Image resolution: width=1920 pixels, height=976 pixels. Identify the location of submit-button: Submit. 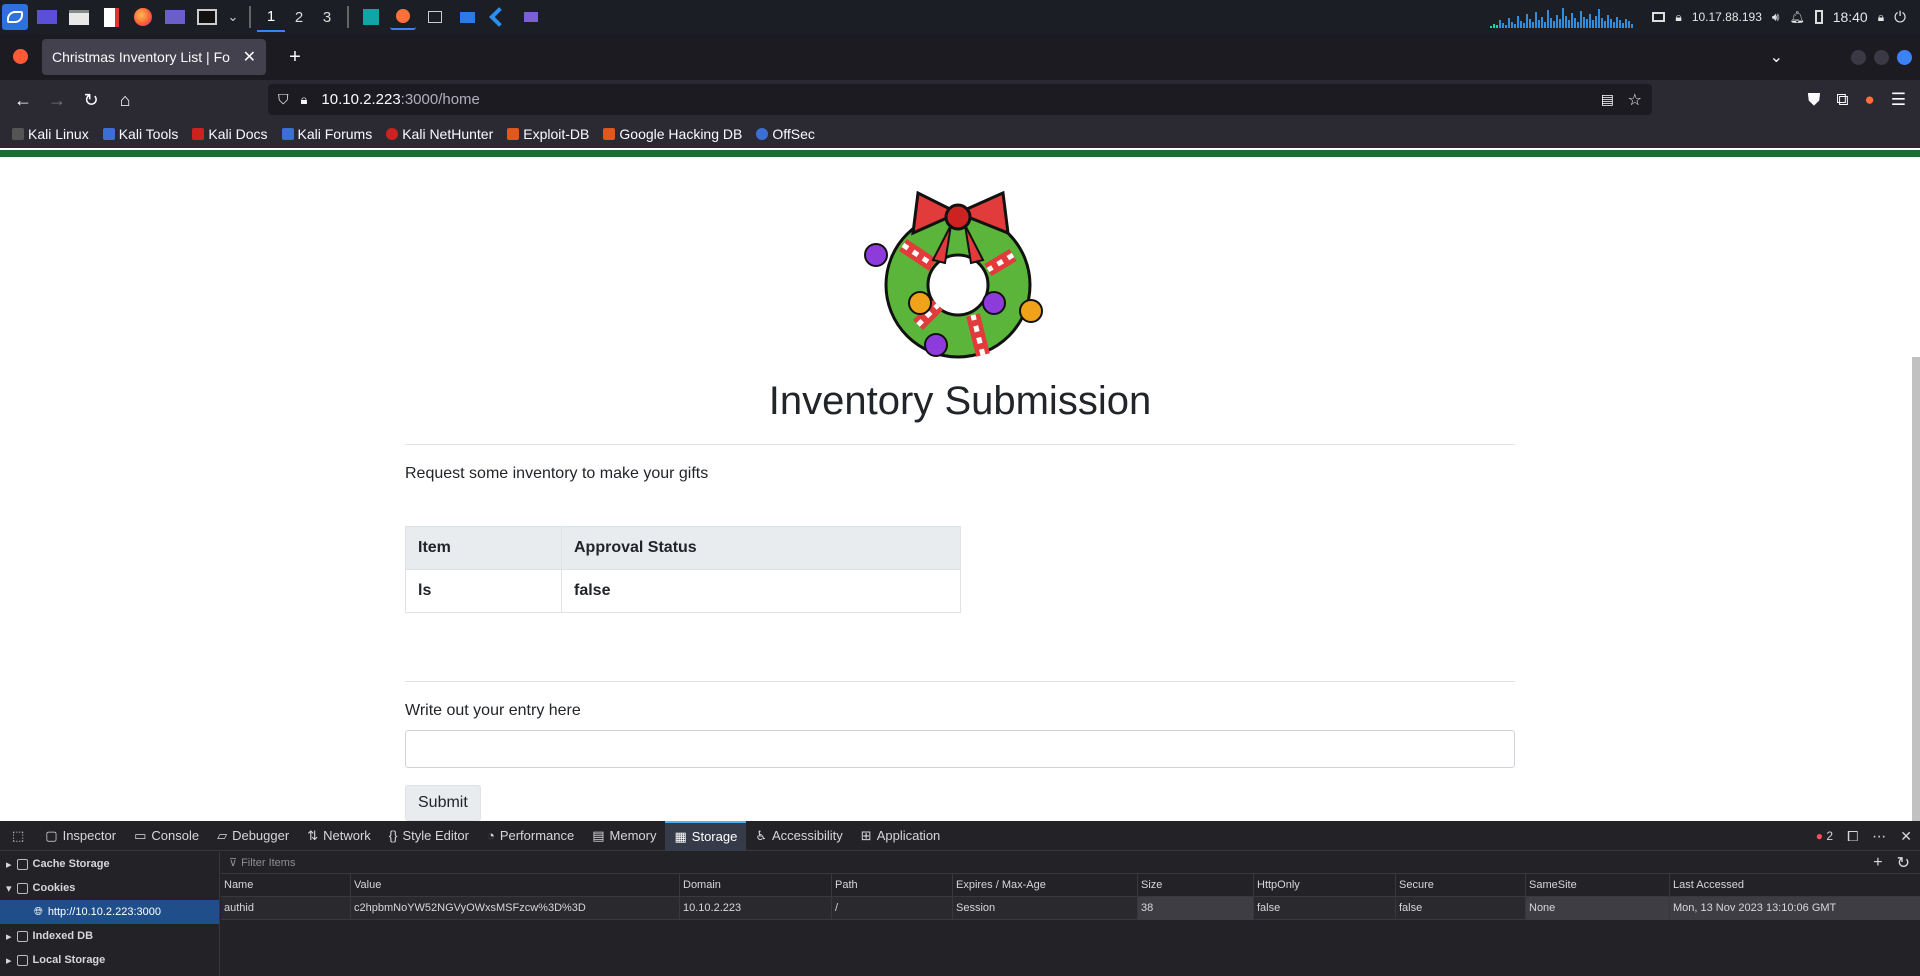
(443, 803).